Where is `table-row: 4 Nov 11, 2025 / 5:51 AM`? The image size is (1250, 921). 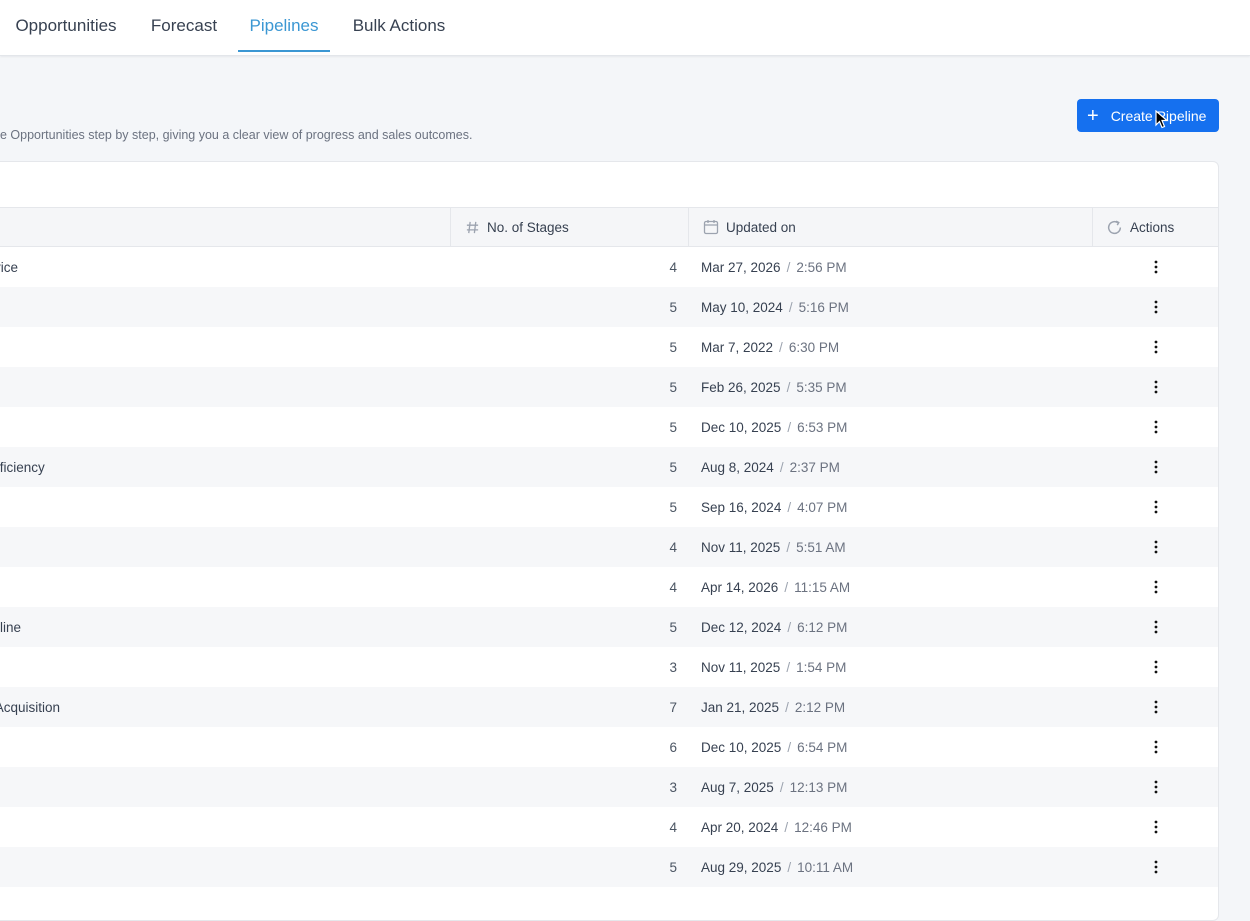 table-row: 4 Nov 11, 2025 / 5:51 AM is located at coordinates (609, 547).